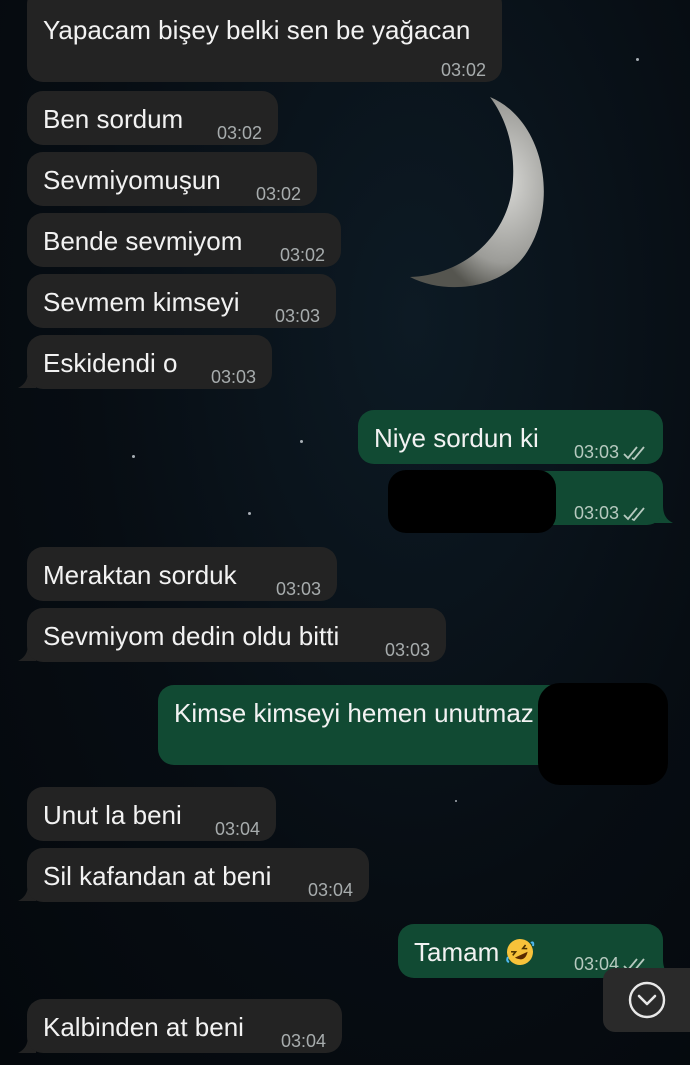 This screenshot has height=1065, width=690. I want to click on message-text: Kimse kimseyi hemen unutmaz, so click(354, 713).